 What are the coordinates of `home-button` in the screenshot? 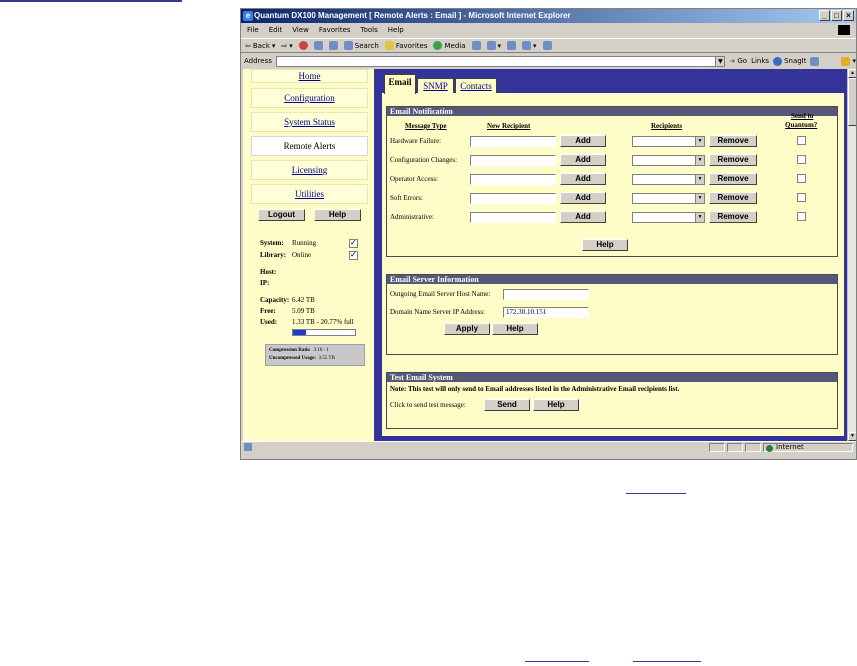 It's located at (333, 45).